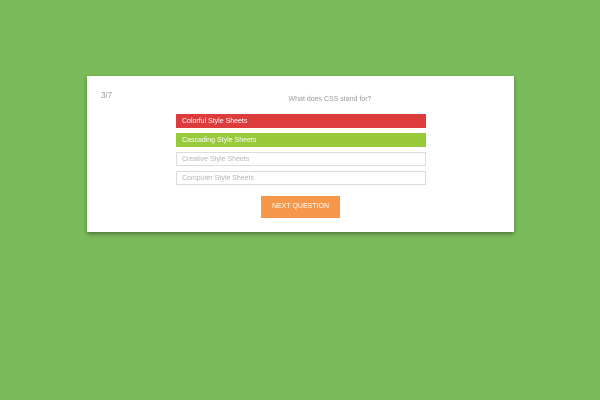  I want to click on answer-option-4: Computer Style Sheets, so click(301, 178).